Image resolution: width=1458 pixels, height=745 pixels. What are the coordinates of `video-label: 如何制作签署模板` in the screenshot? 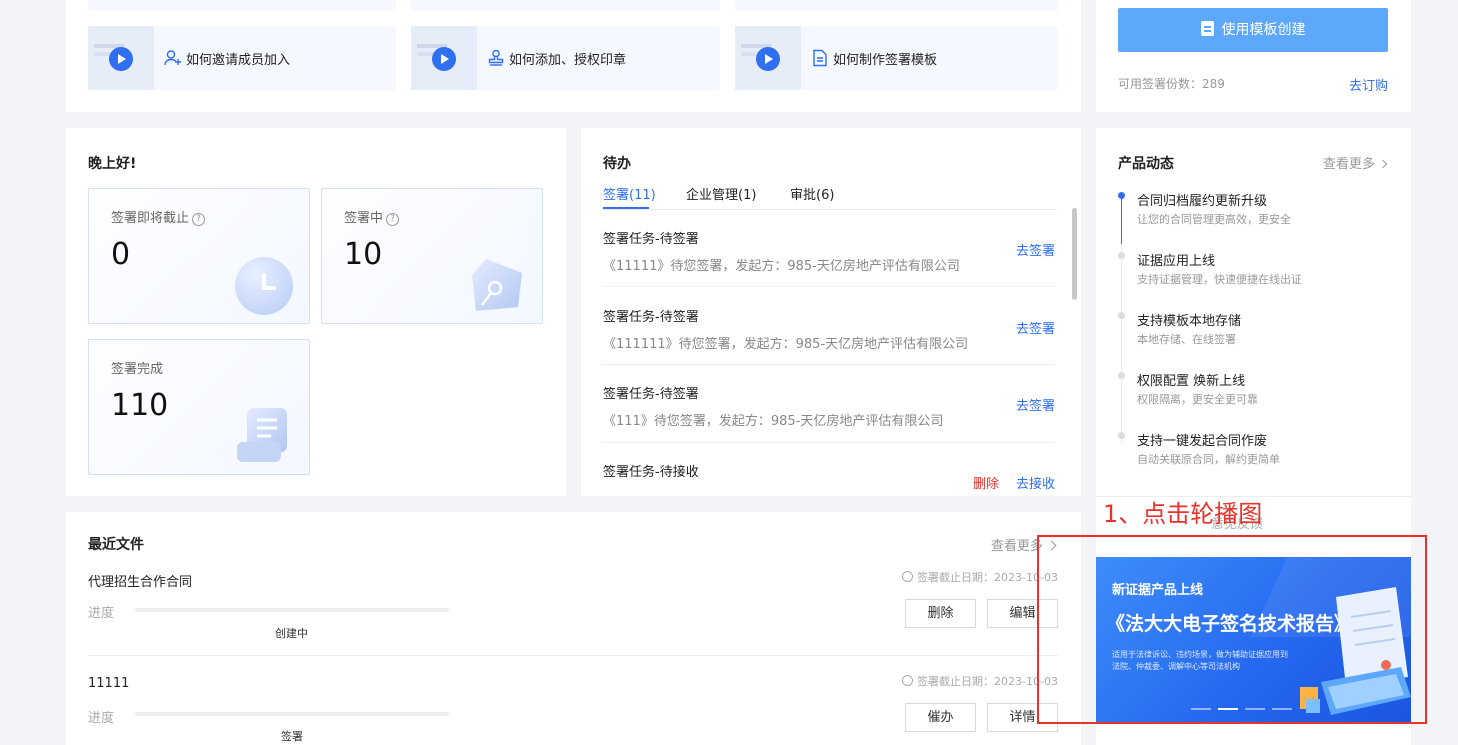 It's located at (885, 60).